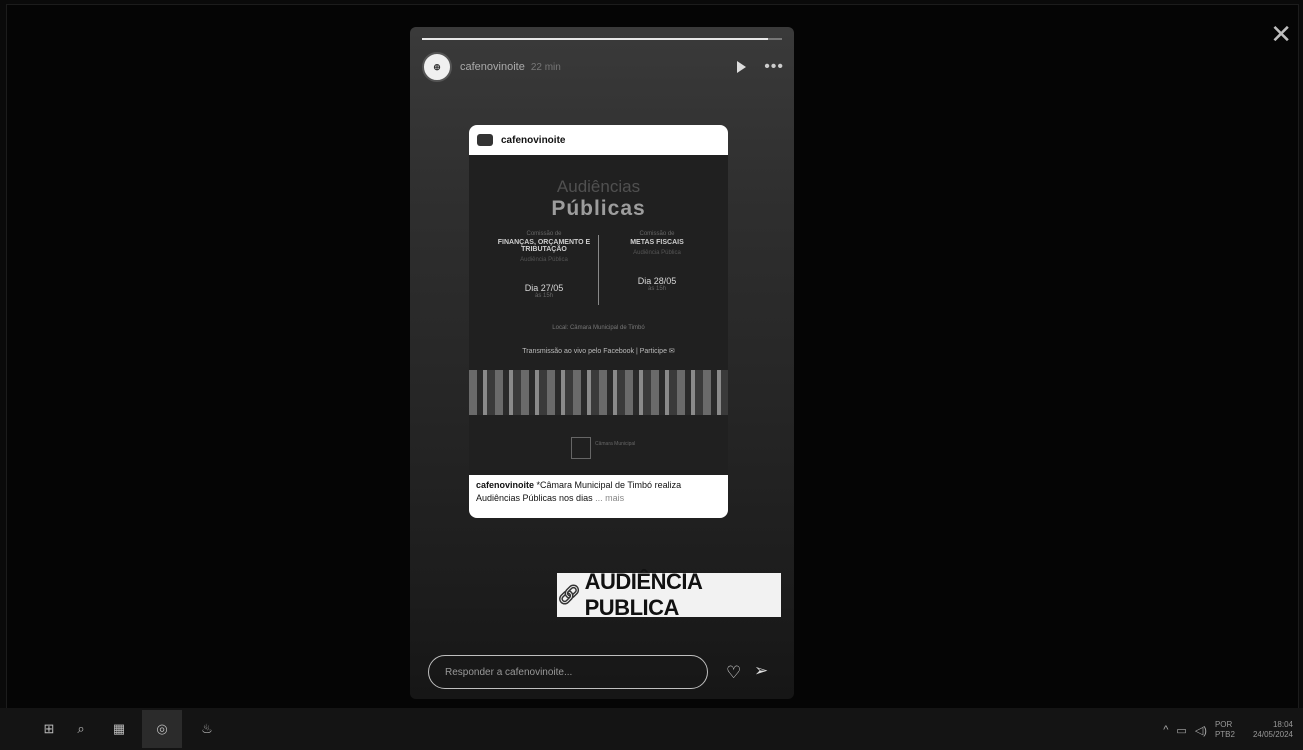  Describe the element at coordinates (505, 485) in the screenshot. I see `caption-username: cafenovinoite` at that location.